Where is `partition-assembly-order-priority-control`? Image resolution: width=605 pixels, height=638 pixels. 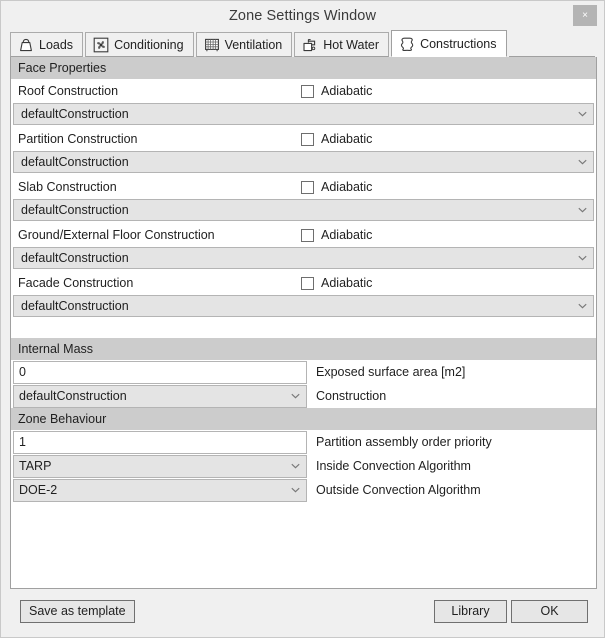 partition-assembly-order-priority-control is located at coordinates (160, 442).